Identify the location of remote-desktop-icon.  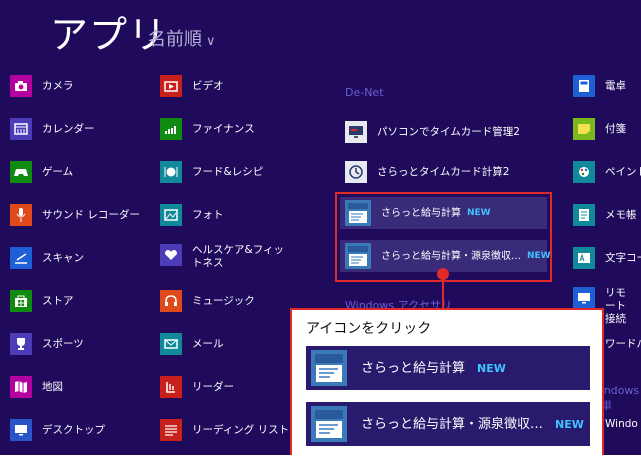
(584, 298).